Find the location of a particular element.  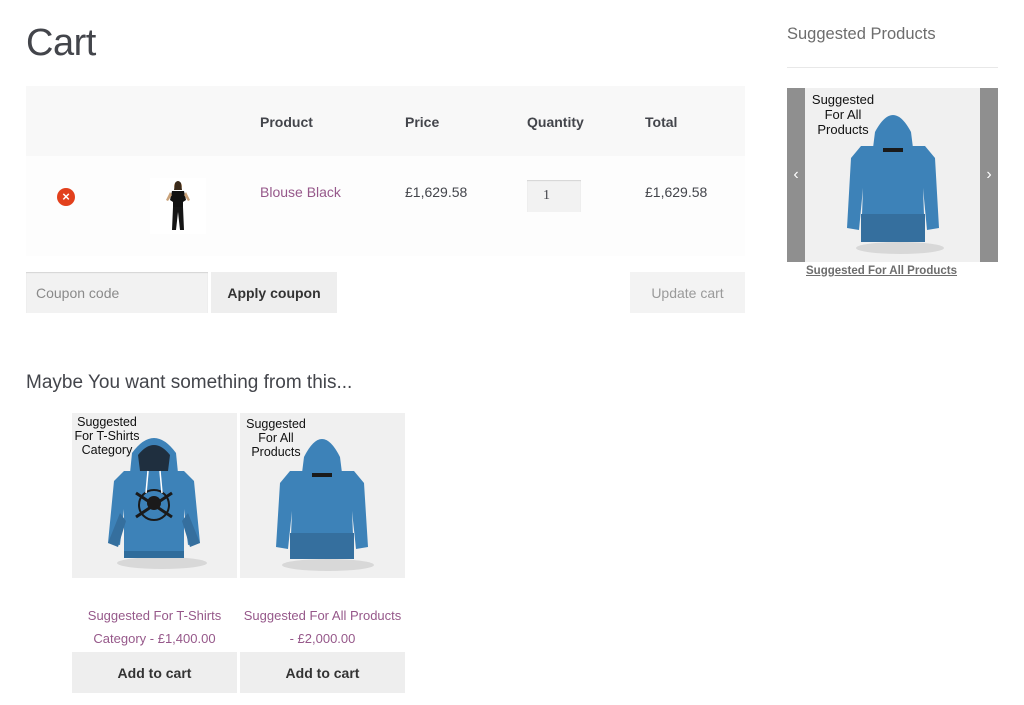

image-label: Suggested For All Products is located at coordinates (276, 438).